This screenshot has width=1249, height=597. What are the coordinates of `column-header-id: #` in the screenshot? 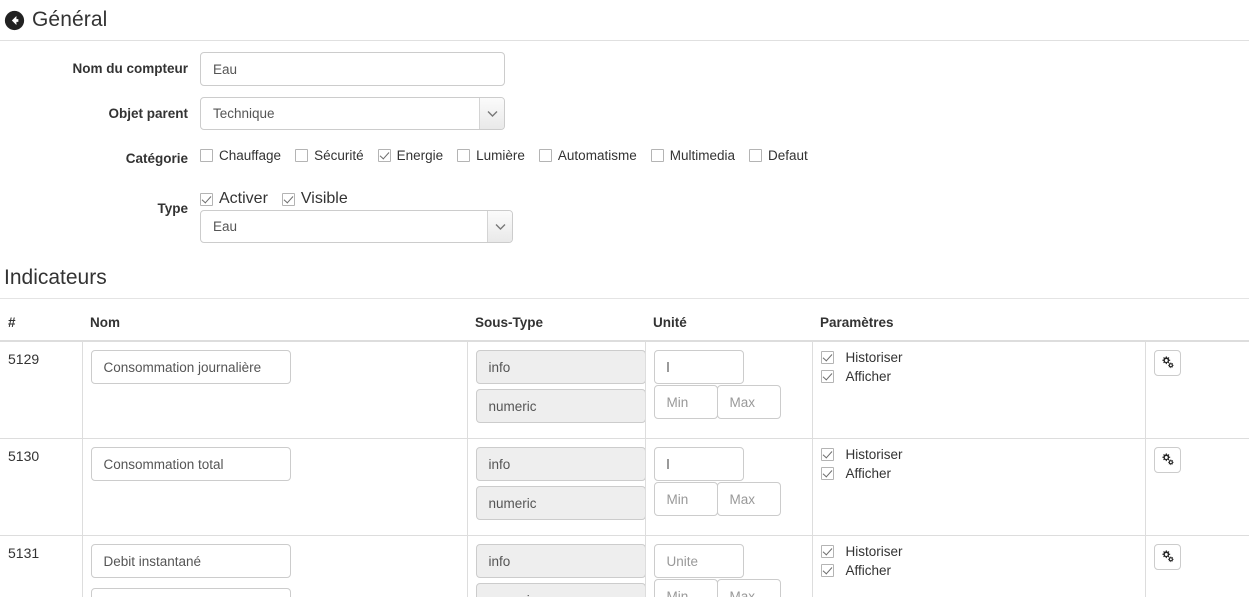 It's located at (41, 325).